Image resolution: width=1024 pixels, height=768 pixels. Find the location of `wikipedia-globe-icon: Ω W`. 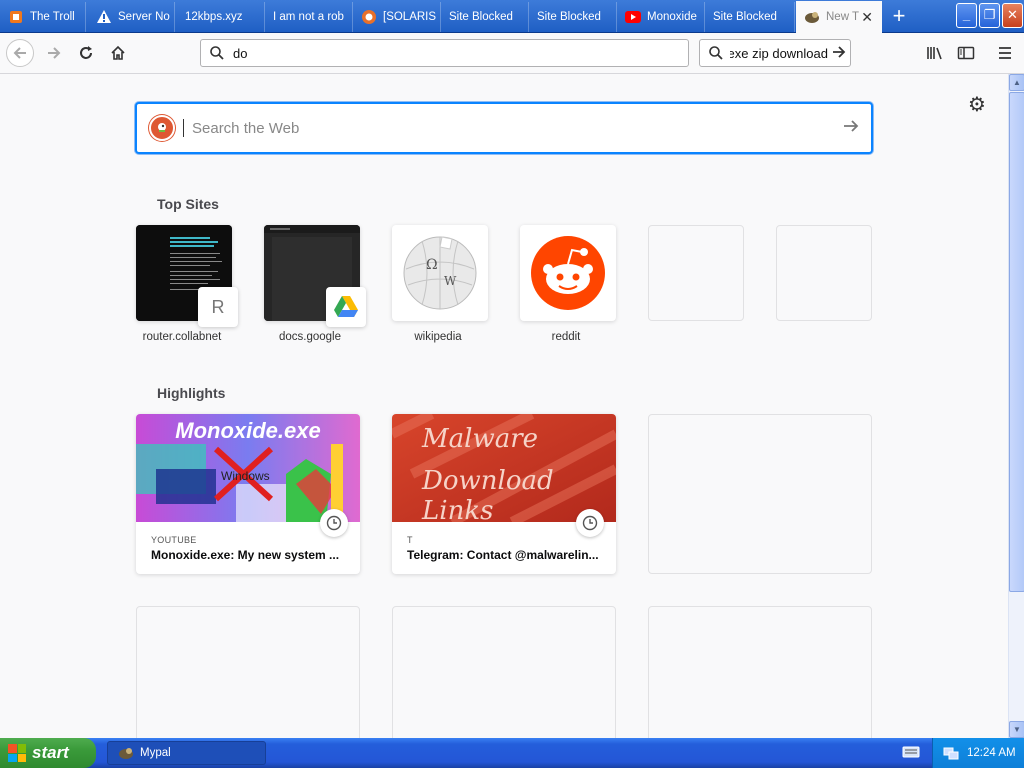

wikipedia-globe-icon: Ω W is located at coordinates (440, 273).